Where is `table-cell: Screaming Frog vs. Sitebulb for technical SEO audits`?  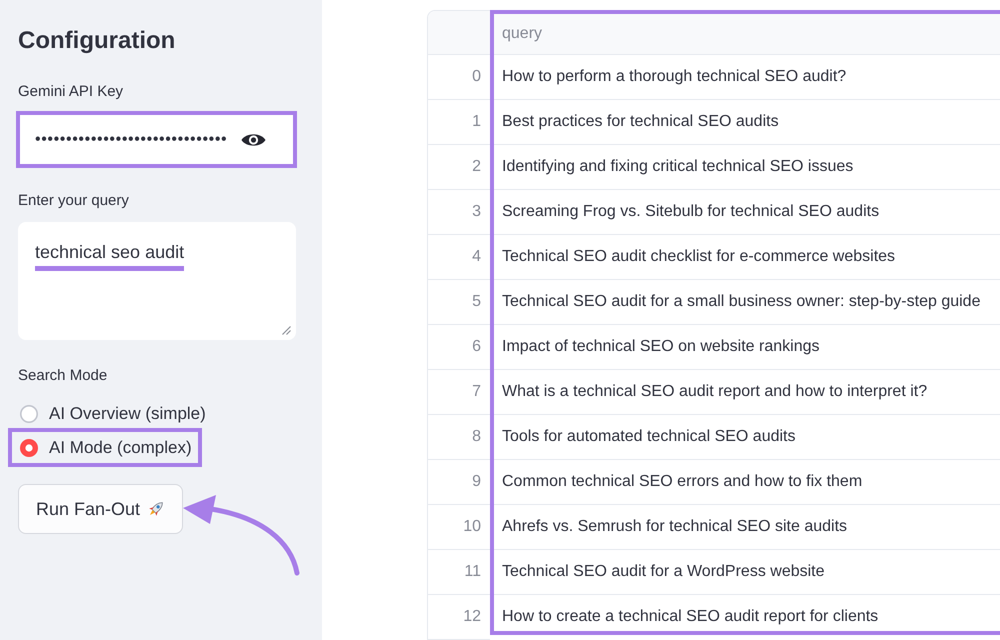
table-cell: Screaming Frog vs. Sitebulb for technical SEO audits is located at coordinates (747, 212).